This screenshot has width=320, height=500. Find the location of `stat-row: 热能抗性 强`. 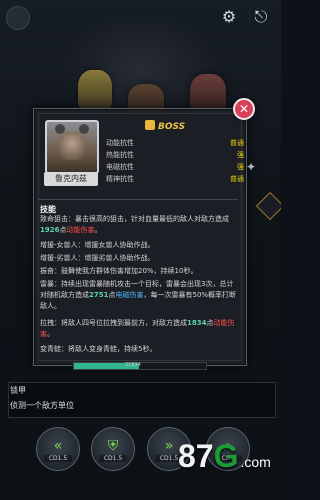

stat-row: 热能抗性 强 is located at coordinates (175, 155).